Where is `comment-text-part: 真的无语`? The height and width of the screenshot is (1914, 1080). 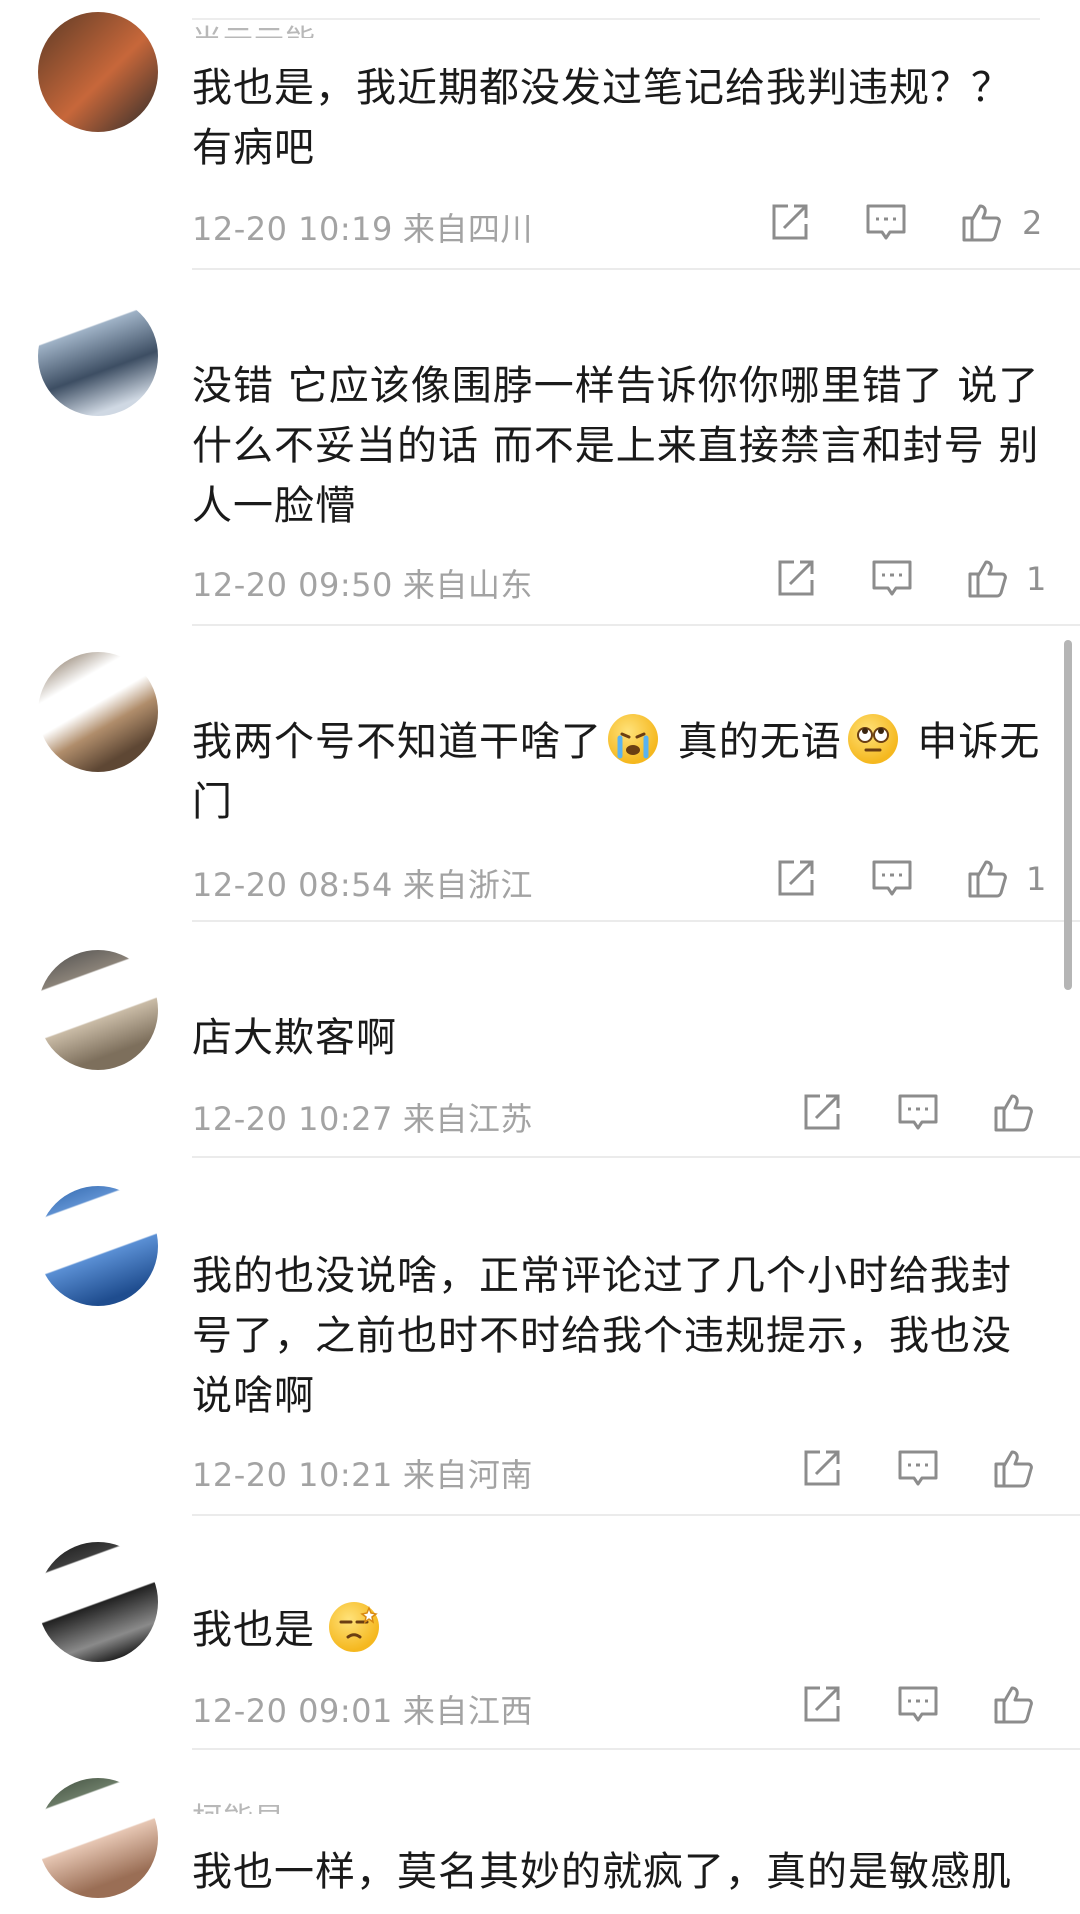 comment-text-part: 真的无语 is located at coordinates (753, 742).